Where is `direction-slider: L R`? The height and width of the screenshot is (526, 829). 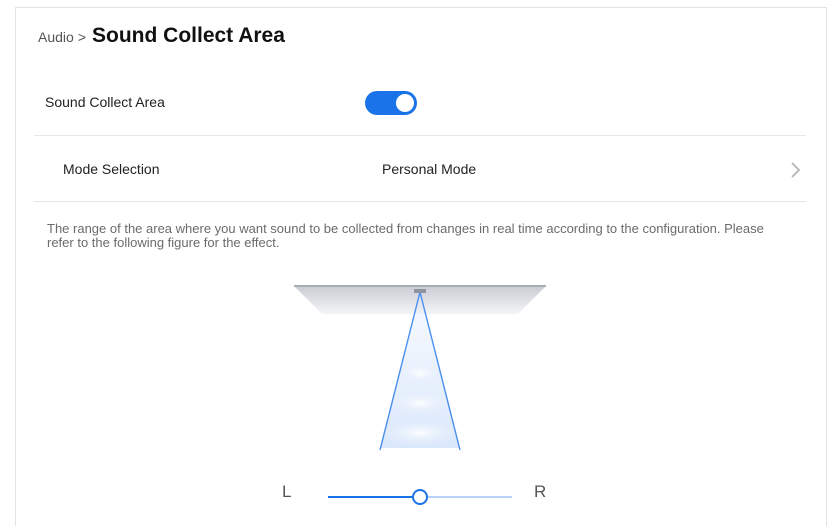 direction-slider: L R is located at coordinates (410, 493).